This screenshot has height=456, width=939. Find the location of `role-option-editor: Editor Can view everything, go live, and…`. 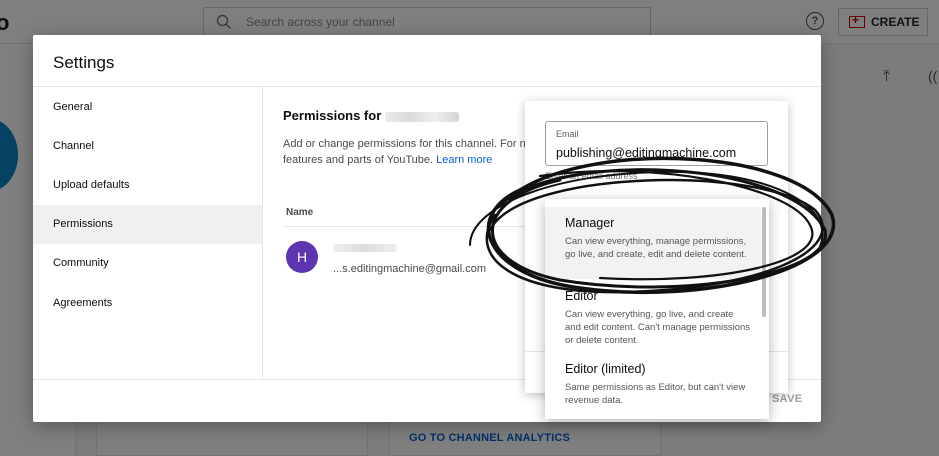

role-option-editor: Editor Can view everything, go live, and… is located at coordinates (653, 318).